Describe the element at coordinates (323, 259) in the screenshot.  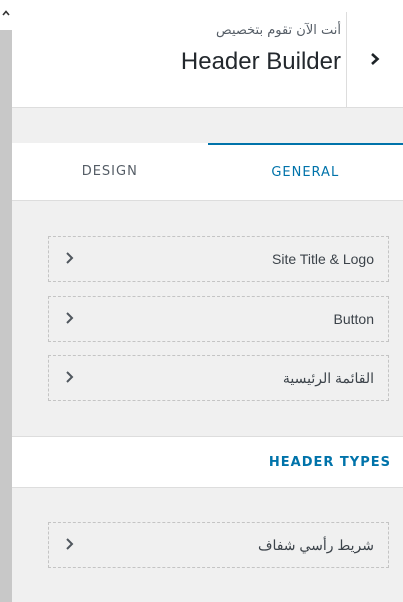
I see `item-label: Site Title & Logo` at that location.